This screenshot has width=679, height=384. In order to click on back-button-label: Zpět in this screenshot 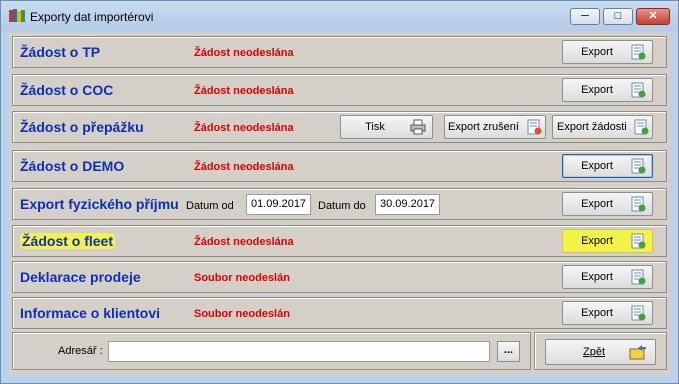, I will do `click(594, 352)`.